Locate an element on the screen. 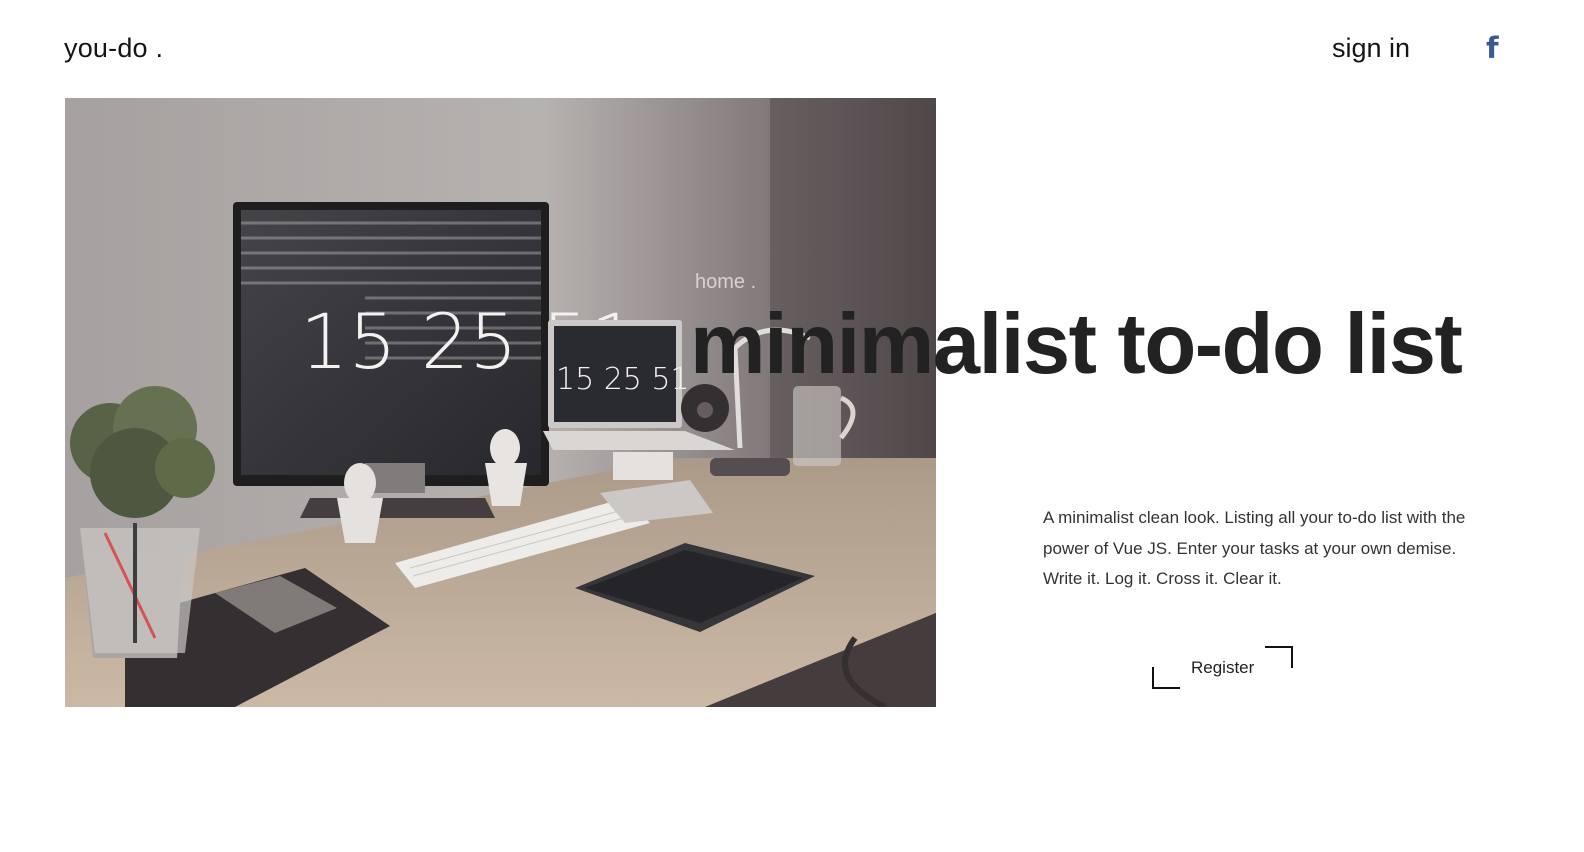 This screenshot has height=852, width=1584. sign-in-link: sign in is located at coordinates (1371, 48).